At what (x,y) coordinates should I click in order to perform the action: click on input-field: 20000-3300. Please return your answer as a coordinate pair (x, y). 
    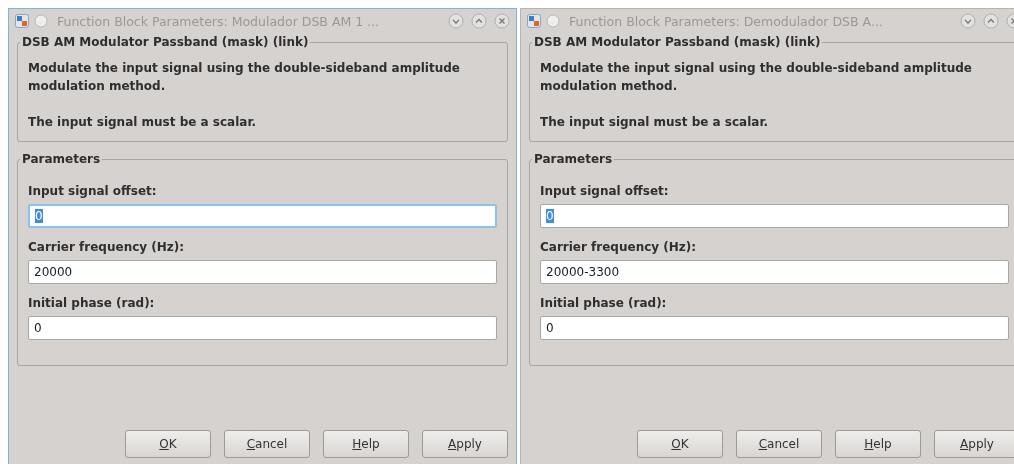
    Looking at the image, I should click on (774, 272).